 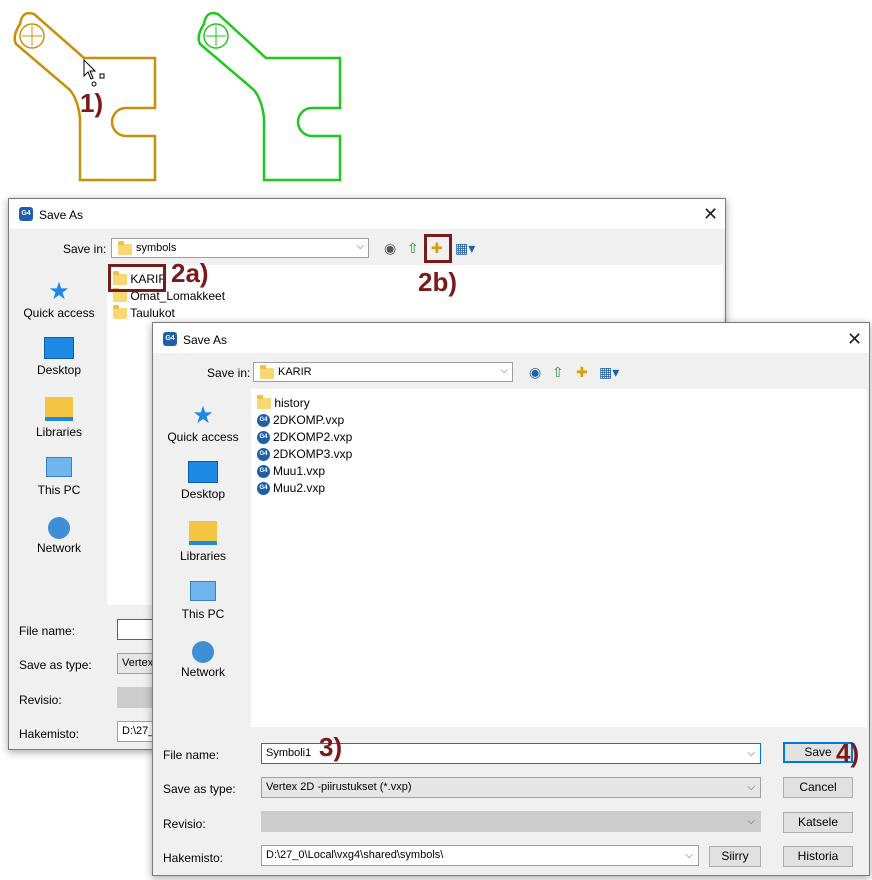 What do you see at coordinates (313, 454) in the screenshot?
I see `item-label: 2DKOMP3.vxp` at bounding box center [313, 454].